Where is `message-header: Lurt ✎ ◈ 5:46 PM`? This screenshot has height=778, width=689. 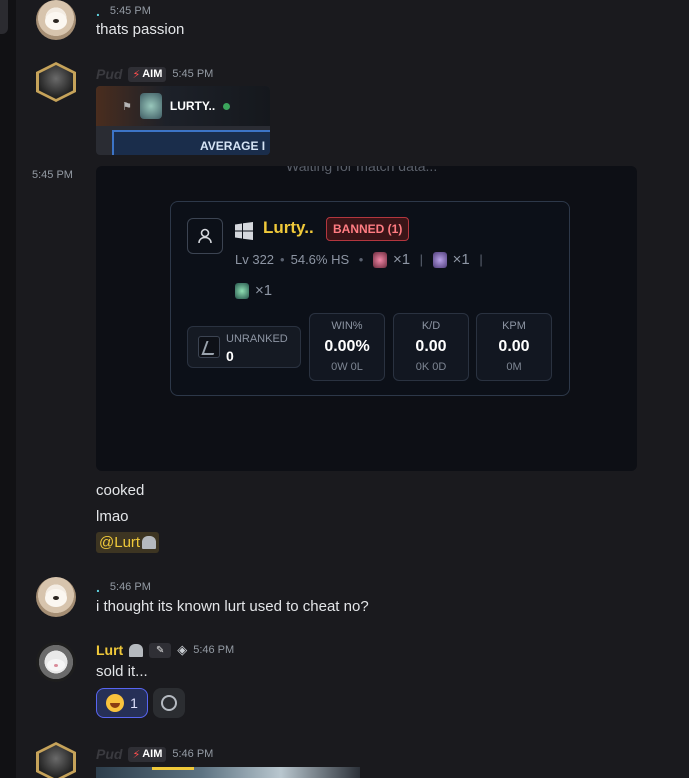 message-header: Lurt ✎ ◈ 5:46 PM is located at coordinates (165, 650).